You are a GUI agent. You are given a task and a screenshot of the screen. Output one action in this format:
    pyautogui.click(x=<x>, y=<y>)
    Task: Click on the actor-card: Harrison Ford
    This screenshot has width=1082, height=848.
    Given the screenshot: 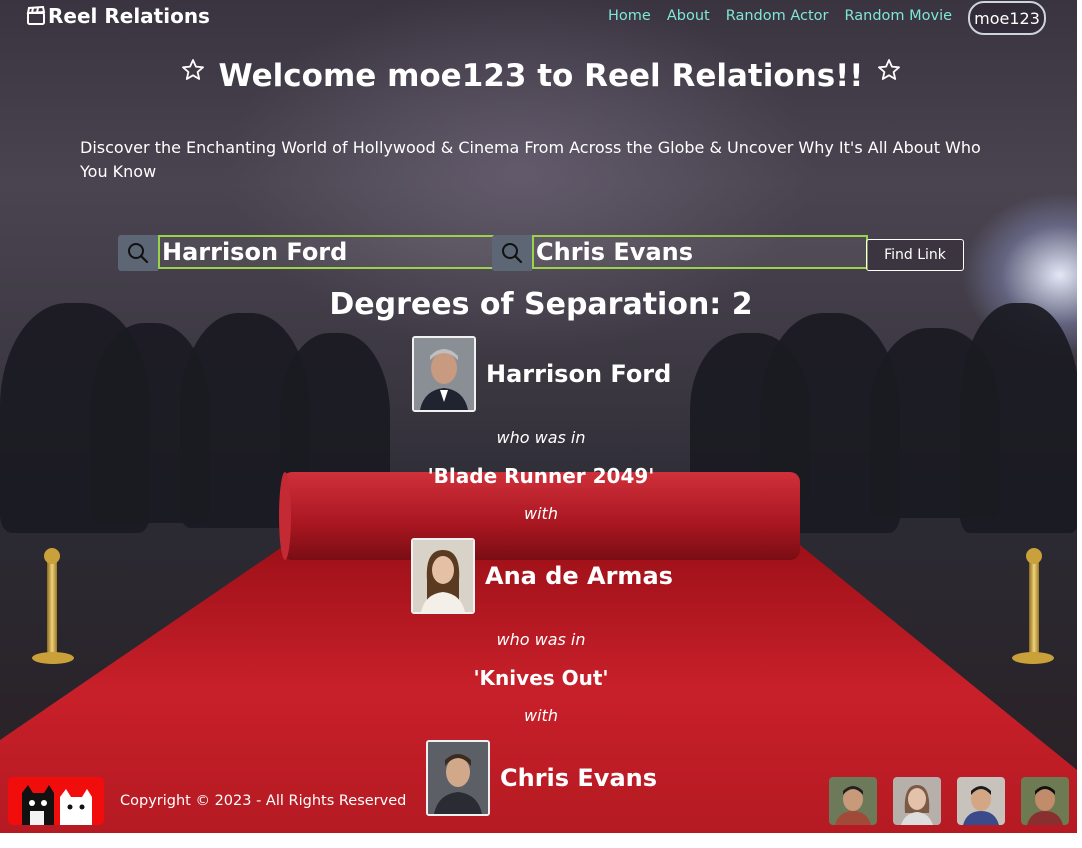 What is the action you would take?
    pyautogui.click(x=541, y=374)
    